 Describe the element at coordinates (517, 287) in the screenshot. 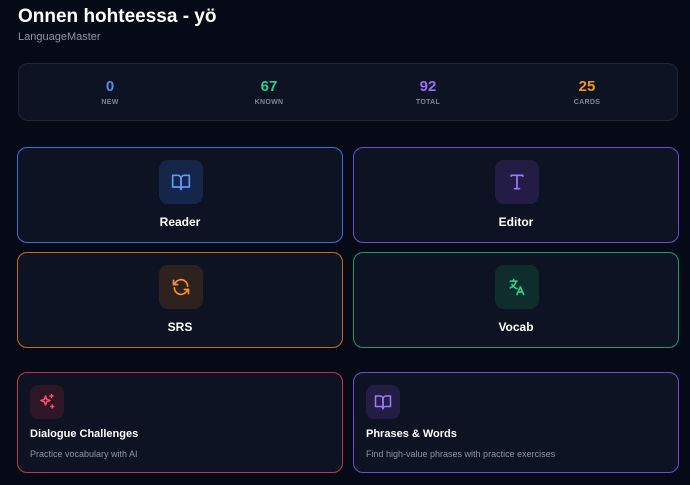

I see `translate-icon` at that location.